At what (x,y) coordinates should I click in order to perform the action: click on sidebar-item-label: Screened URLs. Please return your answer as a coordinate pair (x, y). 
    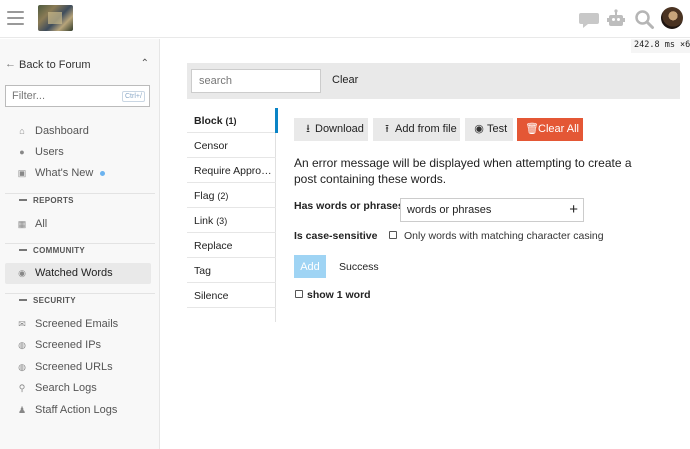
    Looking at the image, I should click on (74, 367).